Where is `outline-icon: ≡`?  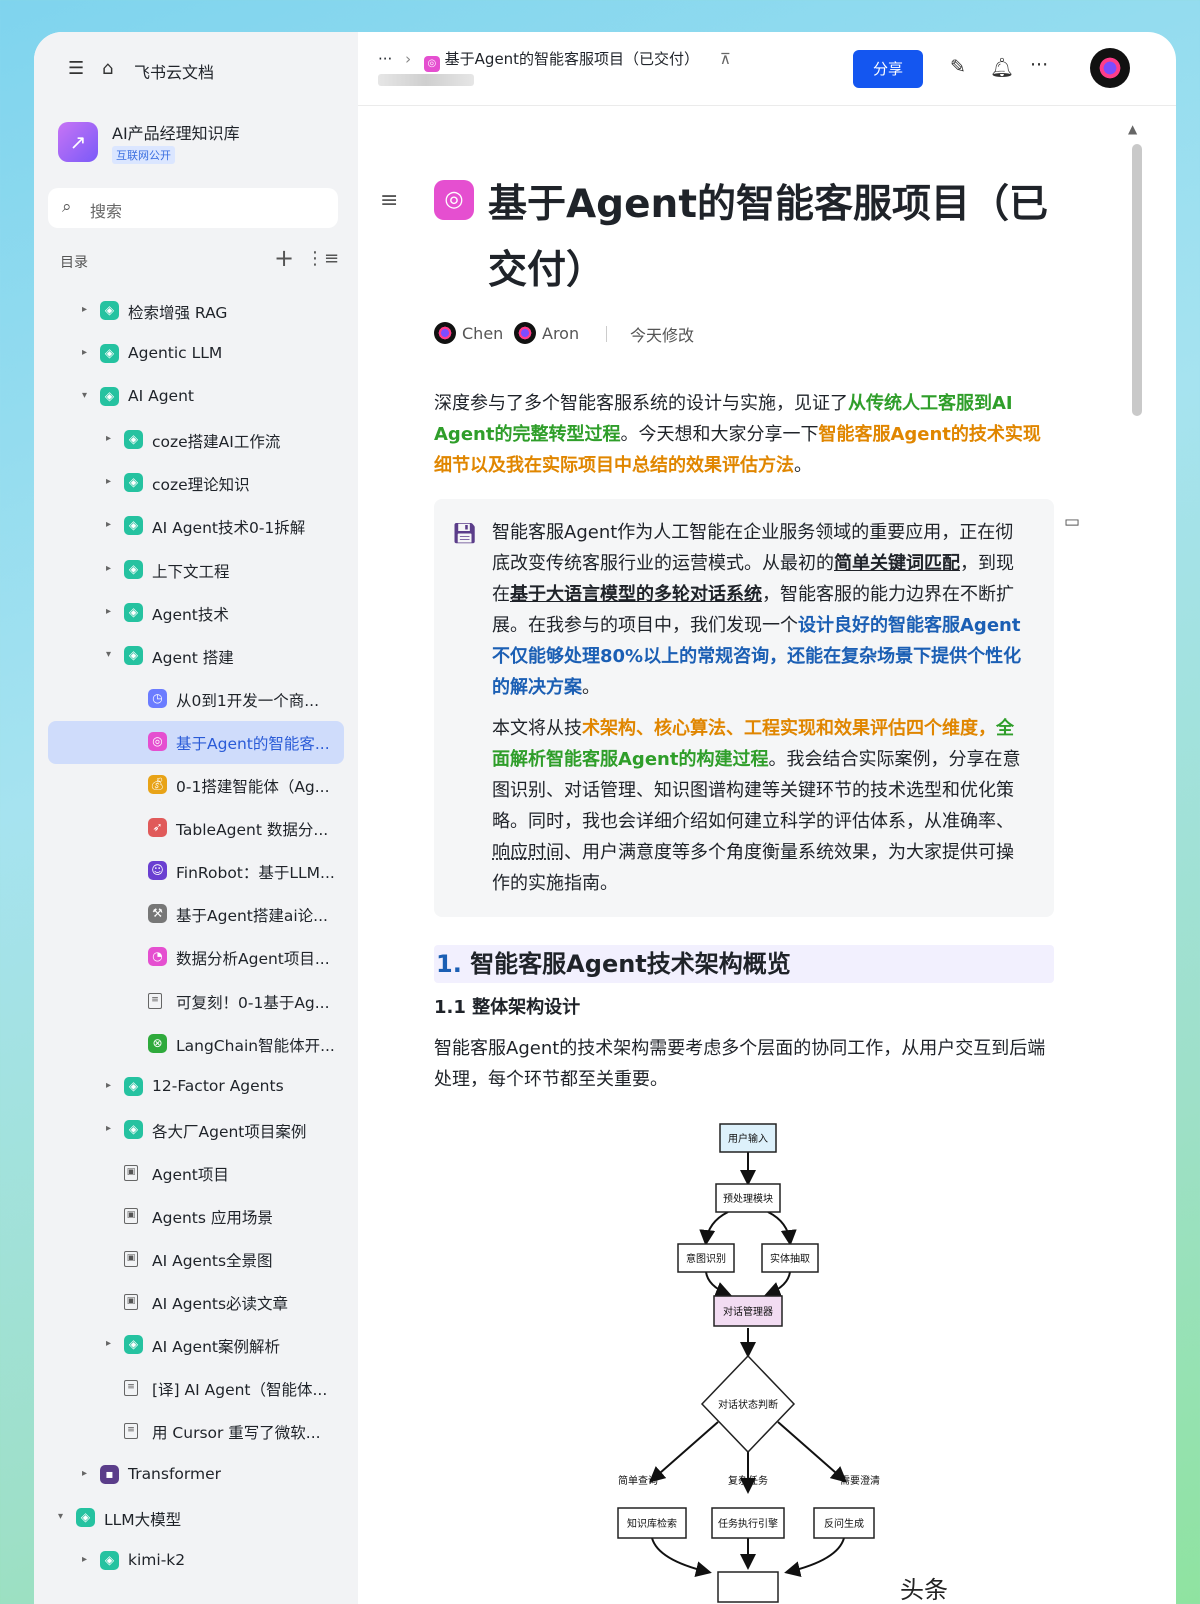 outline-icon: ≡ is located at coordinates (389, 200).